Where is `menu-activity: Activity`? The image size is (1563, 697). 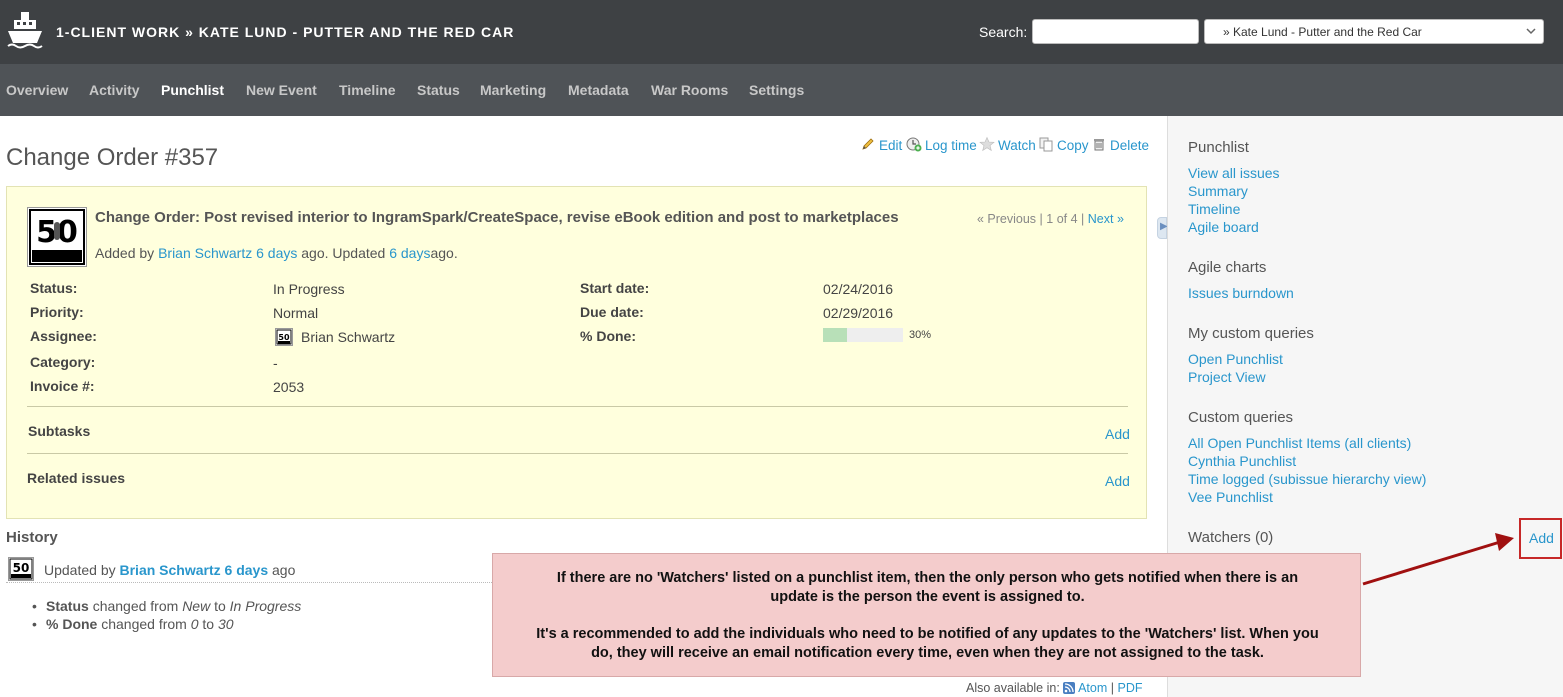
menu-activity: Activity is located at coordinates (114, 90).